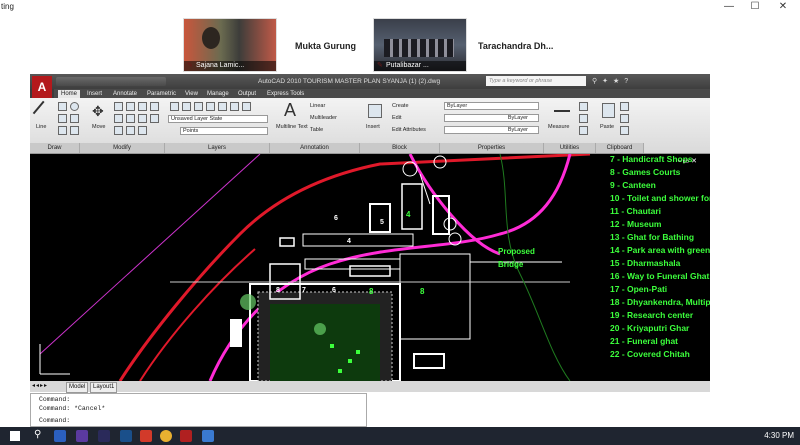  I want to click on application-menu-button: A, so click(42, 87).